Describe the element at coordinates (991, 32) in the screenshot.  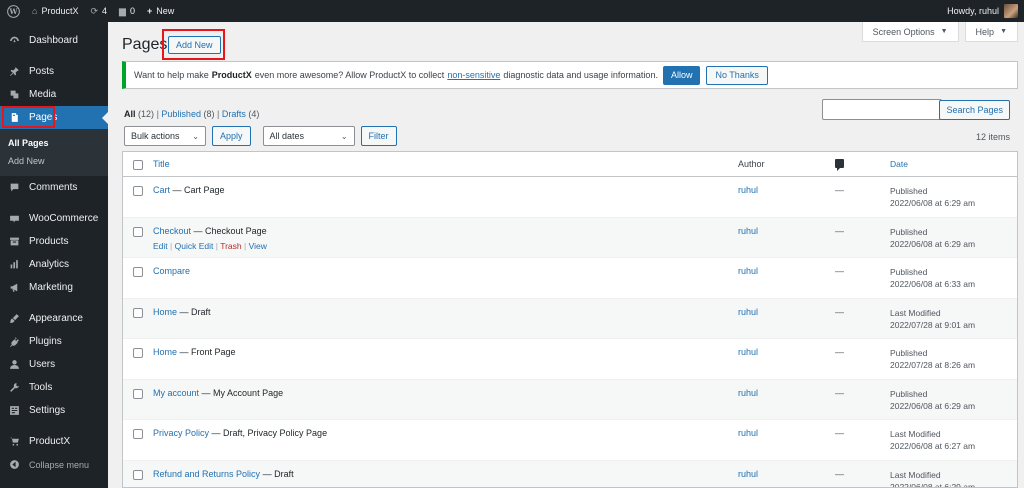
I see `help-button: Help ▼` at that location.